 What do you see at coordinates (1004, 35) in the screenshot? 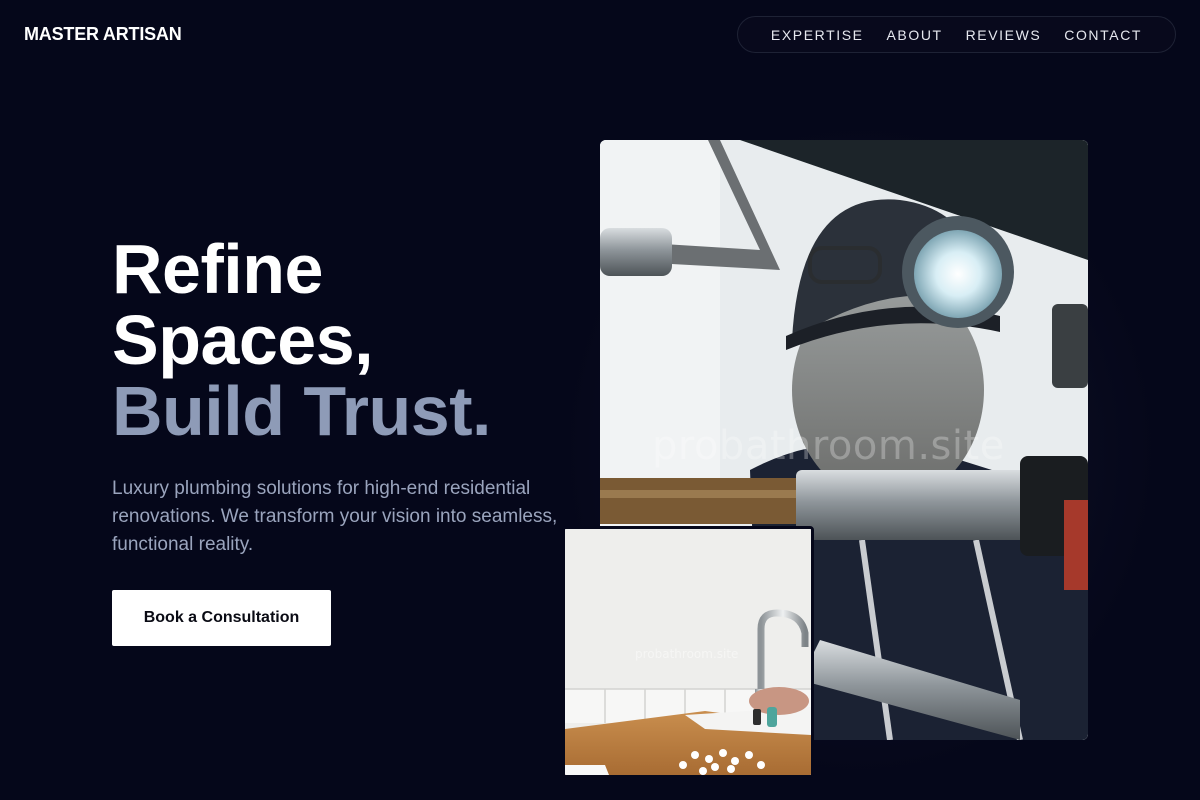
I see `nav-reviews: REVIEWS` at bounding box center [1004, 35].